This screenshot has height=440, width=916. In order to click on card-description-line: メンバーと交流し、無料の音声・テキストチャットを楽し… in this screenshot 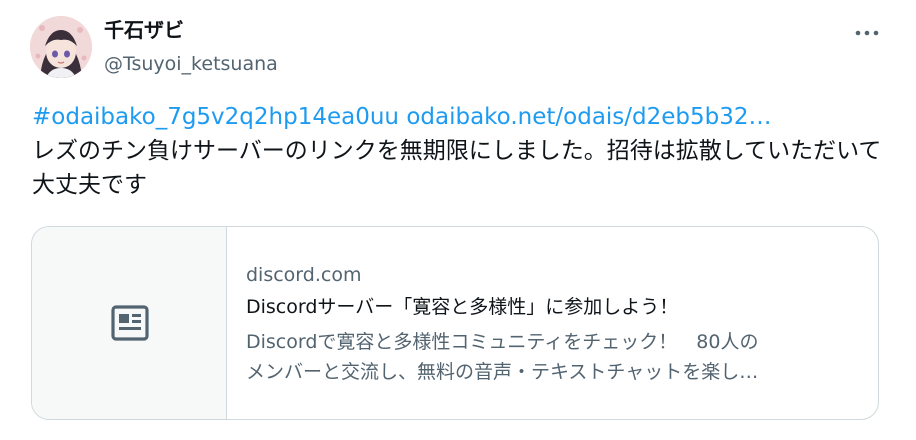, I will do `click(502, 372)`.